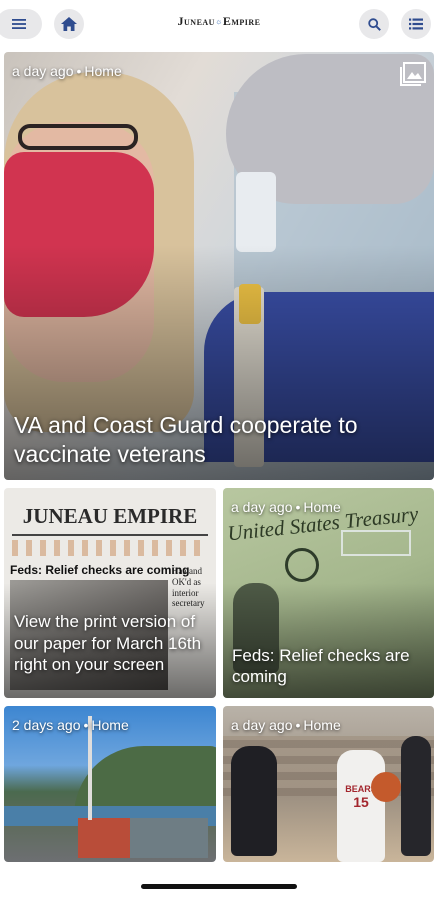  Describe the element at coordinates (376, 543) in the screenshot. I see `check-boxes` at that location.